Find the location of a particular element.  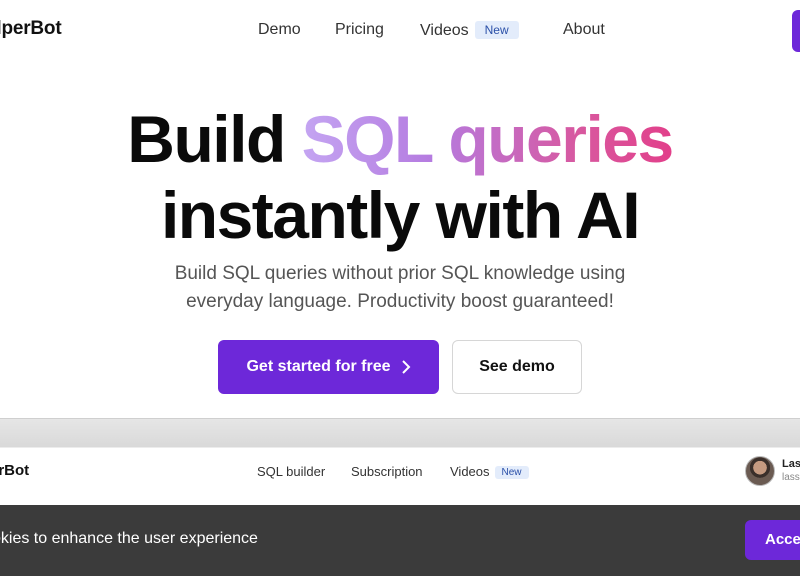

preview-link-videos-label: Videos is located at coordinates (470, 471).